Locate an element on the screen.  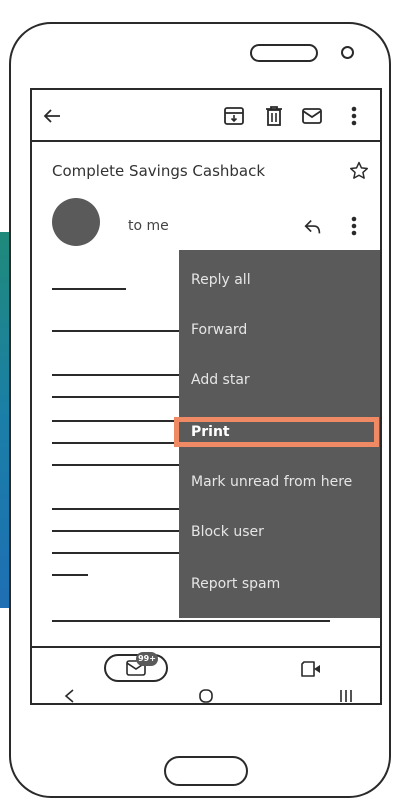
home-icon is located at coordinates (206, 696).